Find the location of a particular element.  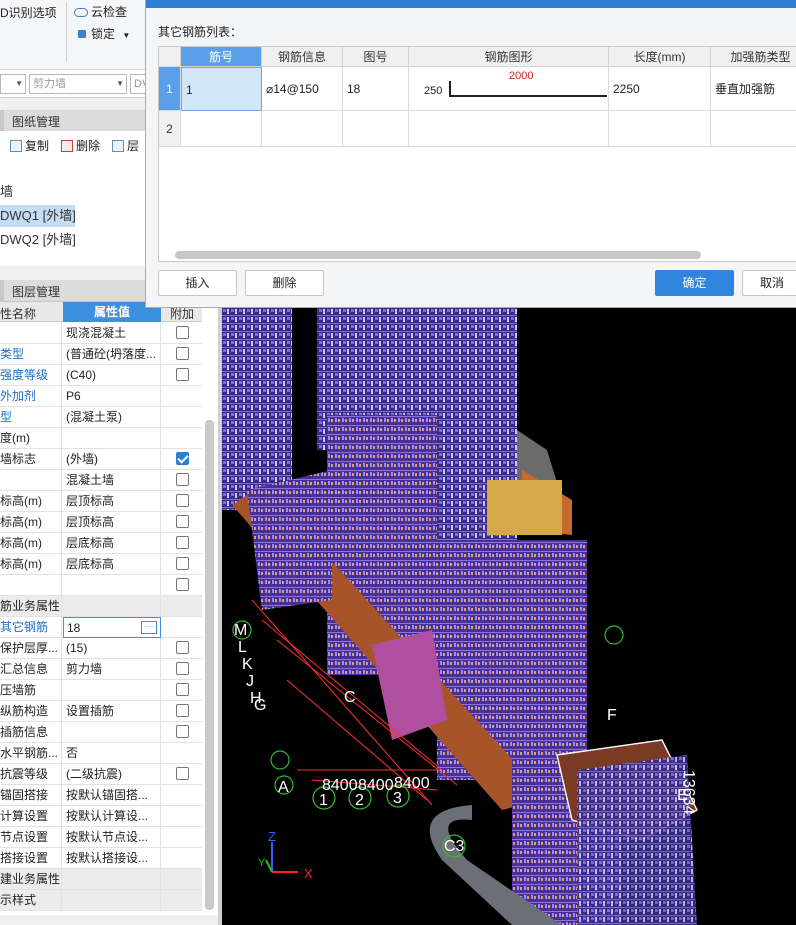

property-row: 抗震等级 (二级抗震) is located at coordinates (101, 774).